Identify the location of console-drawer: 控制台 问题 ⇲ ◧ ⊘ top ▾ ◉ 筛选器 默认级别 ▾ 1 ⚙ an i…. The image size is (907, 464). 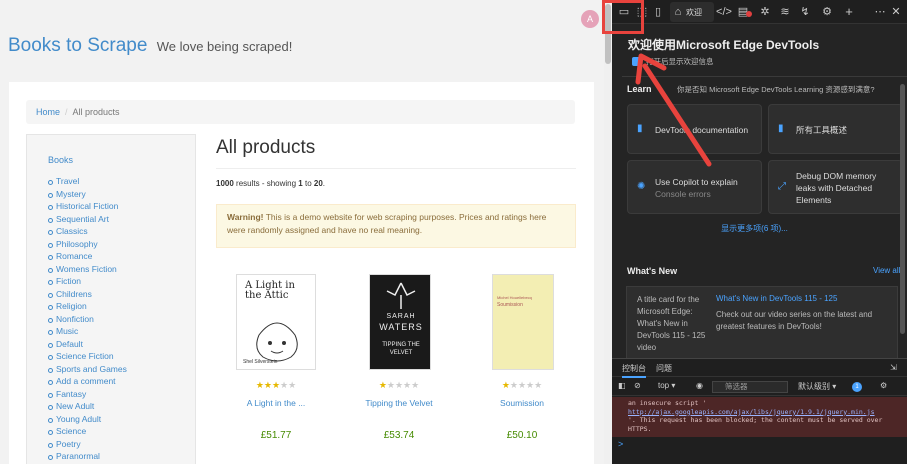
(759, 411).